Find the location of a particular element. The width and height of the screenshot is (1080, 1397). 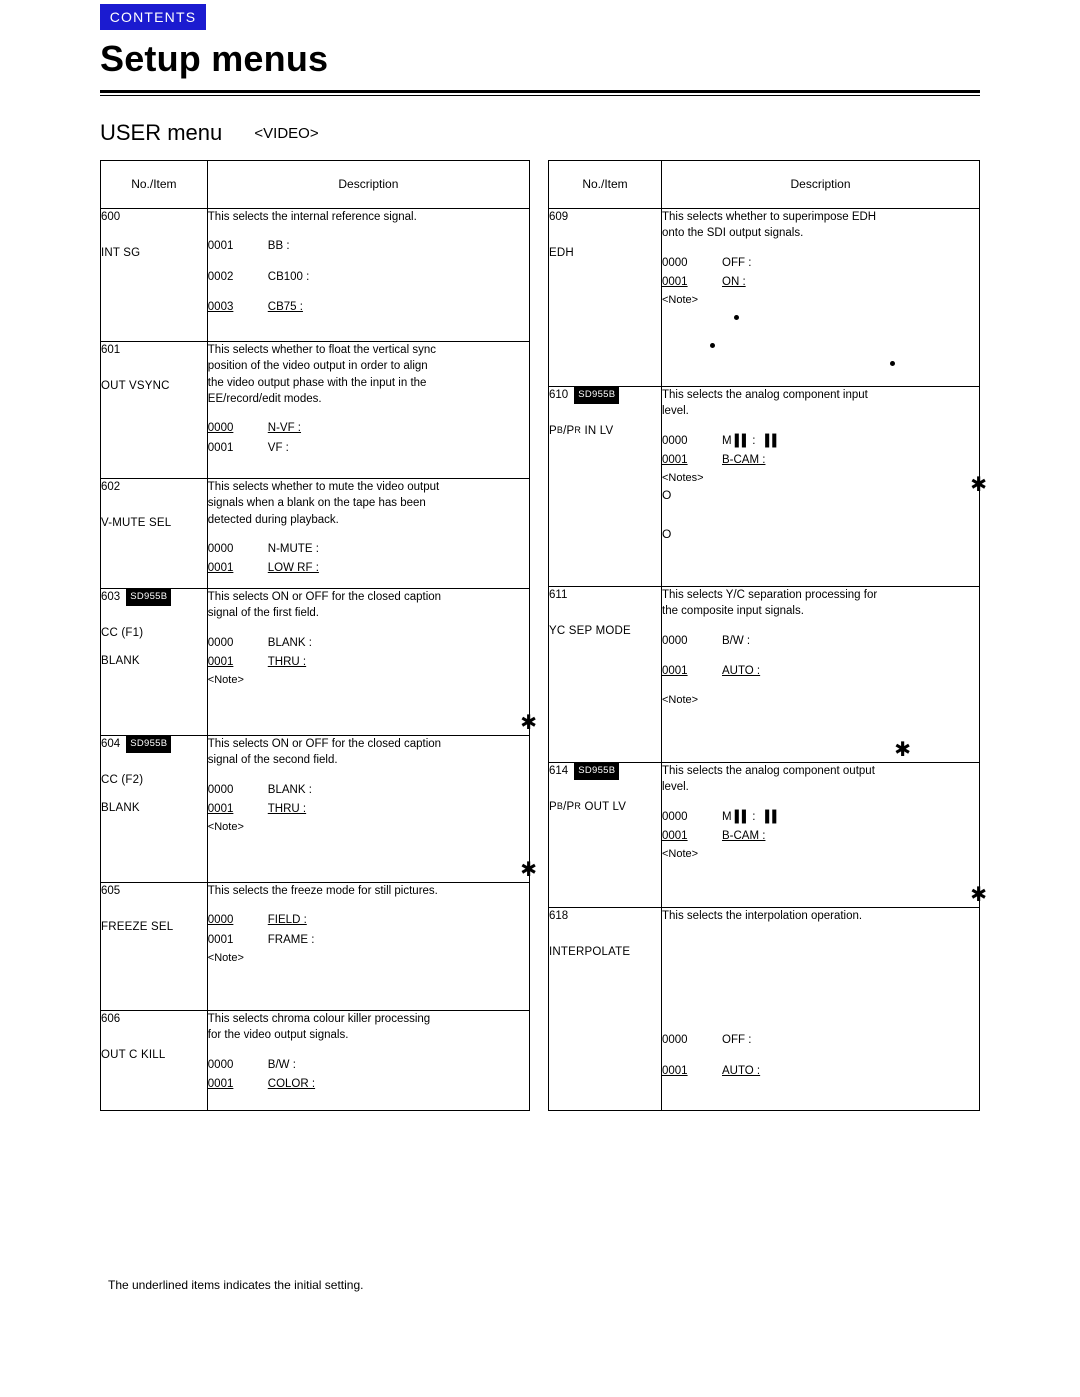

row-no-item: 618 INTERPOLATE is located at coordinates (605, 1009).